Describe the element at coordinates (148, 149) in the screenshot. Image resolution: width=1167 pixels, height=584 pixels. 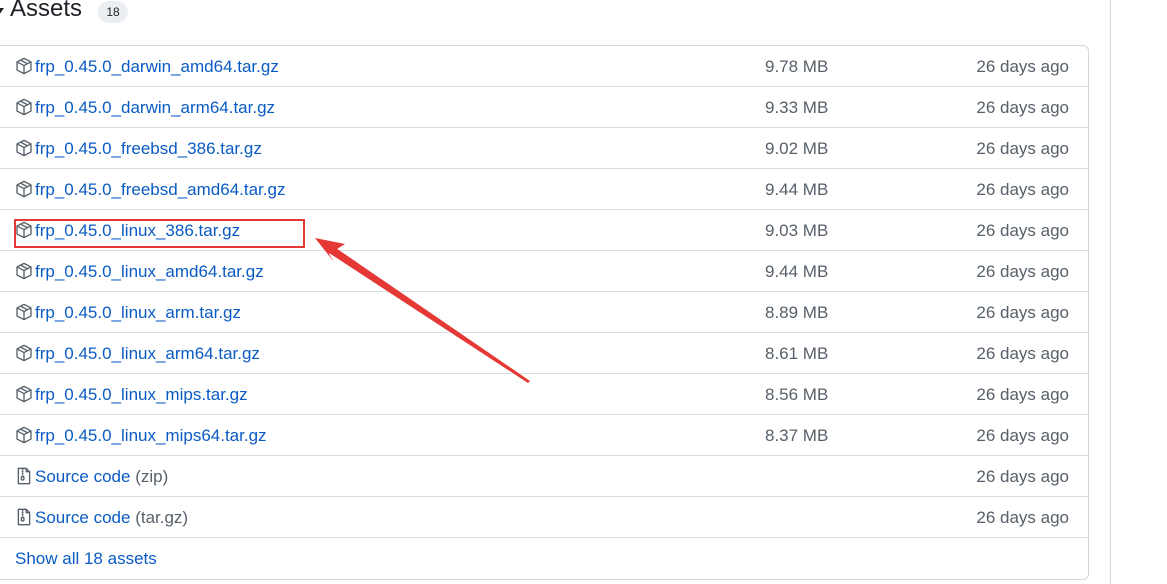
I see `asset-download-link: frp_0.45.0_freebsd_386.tar.gz` at that location.